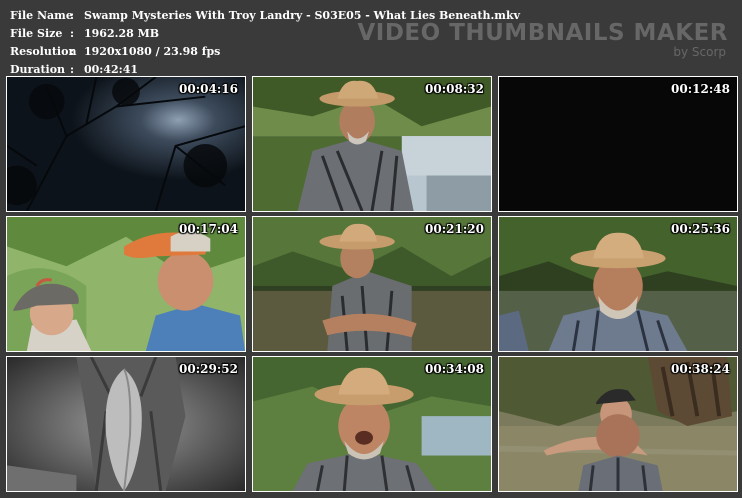  I want to click on thumbnail-1: 00:04:16, so click(126, 144).